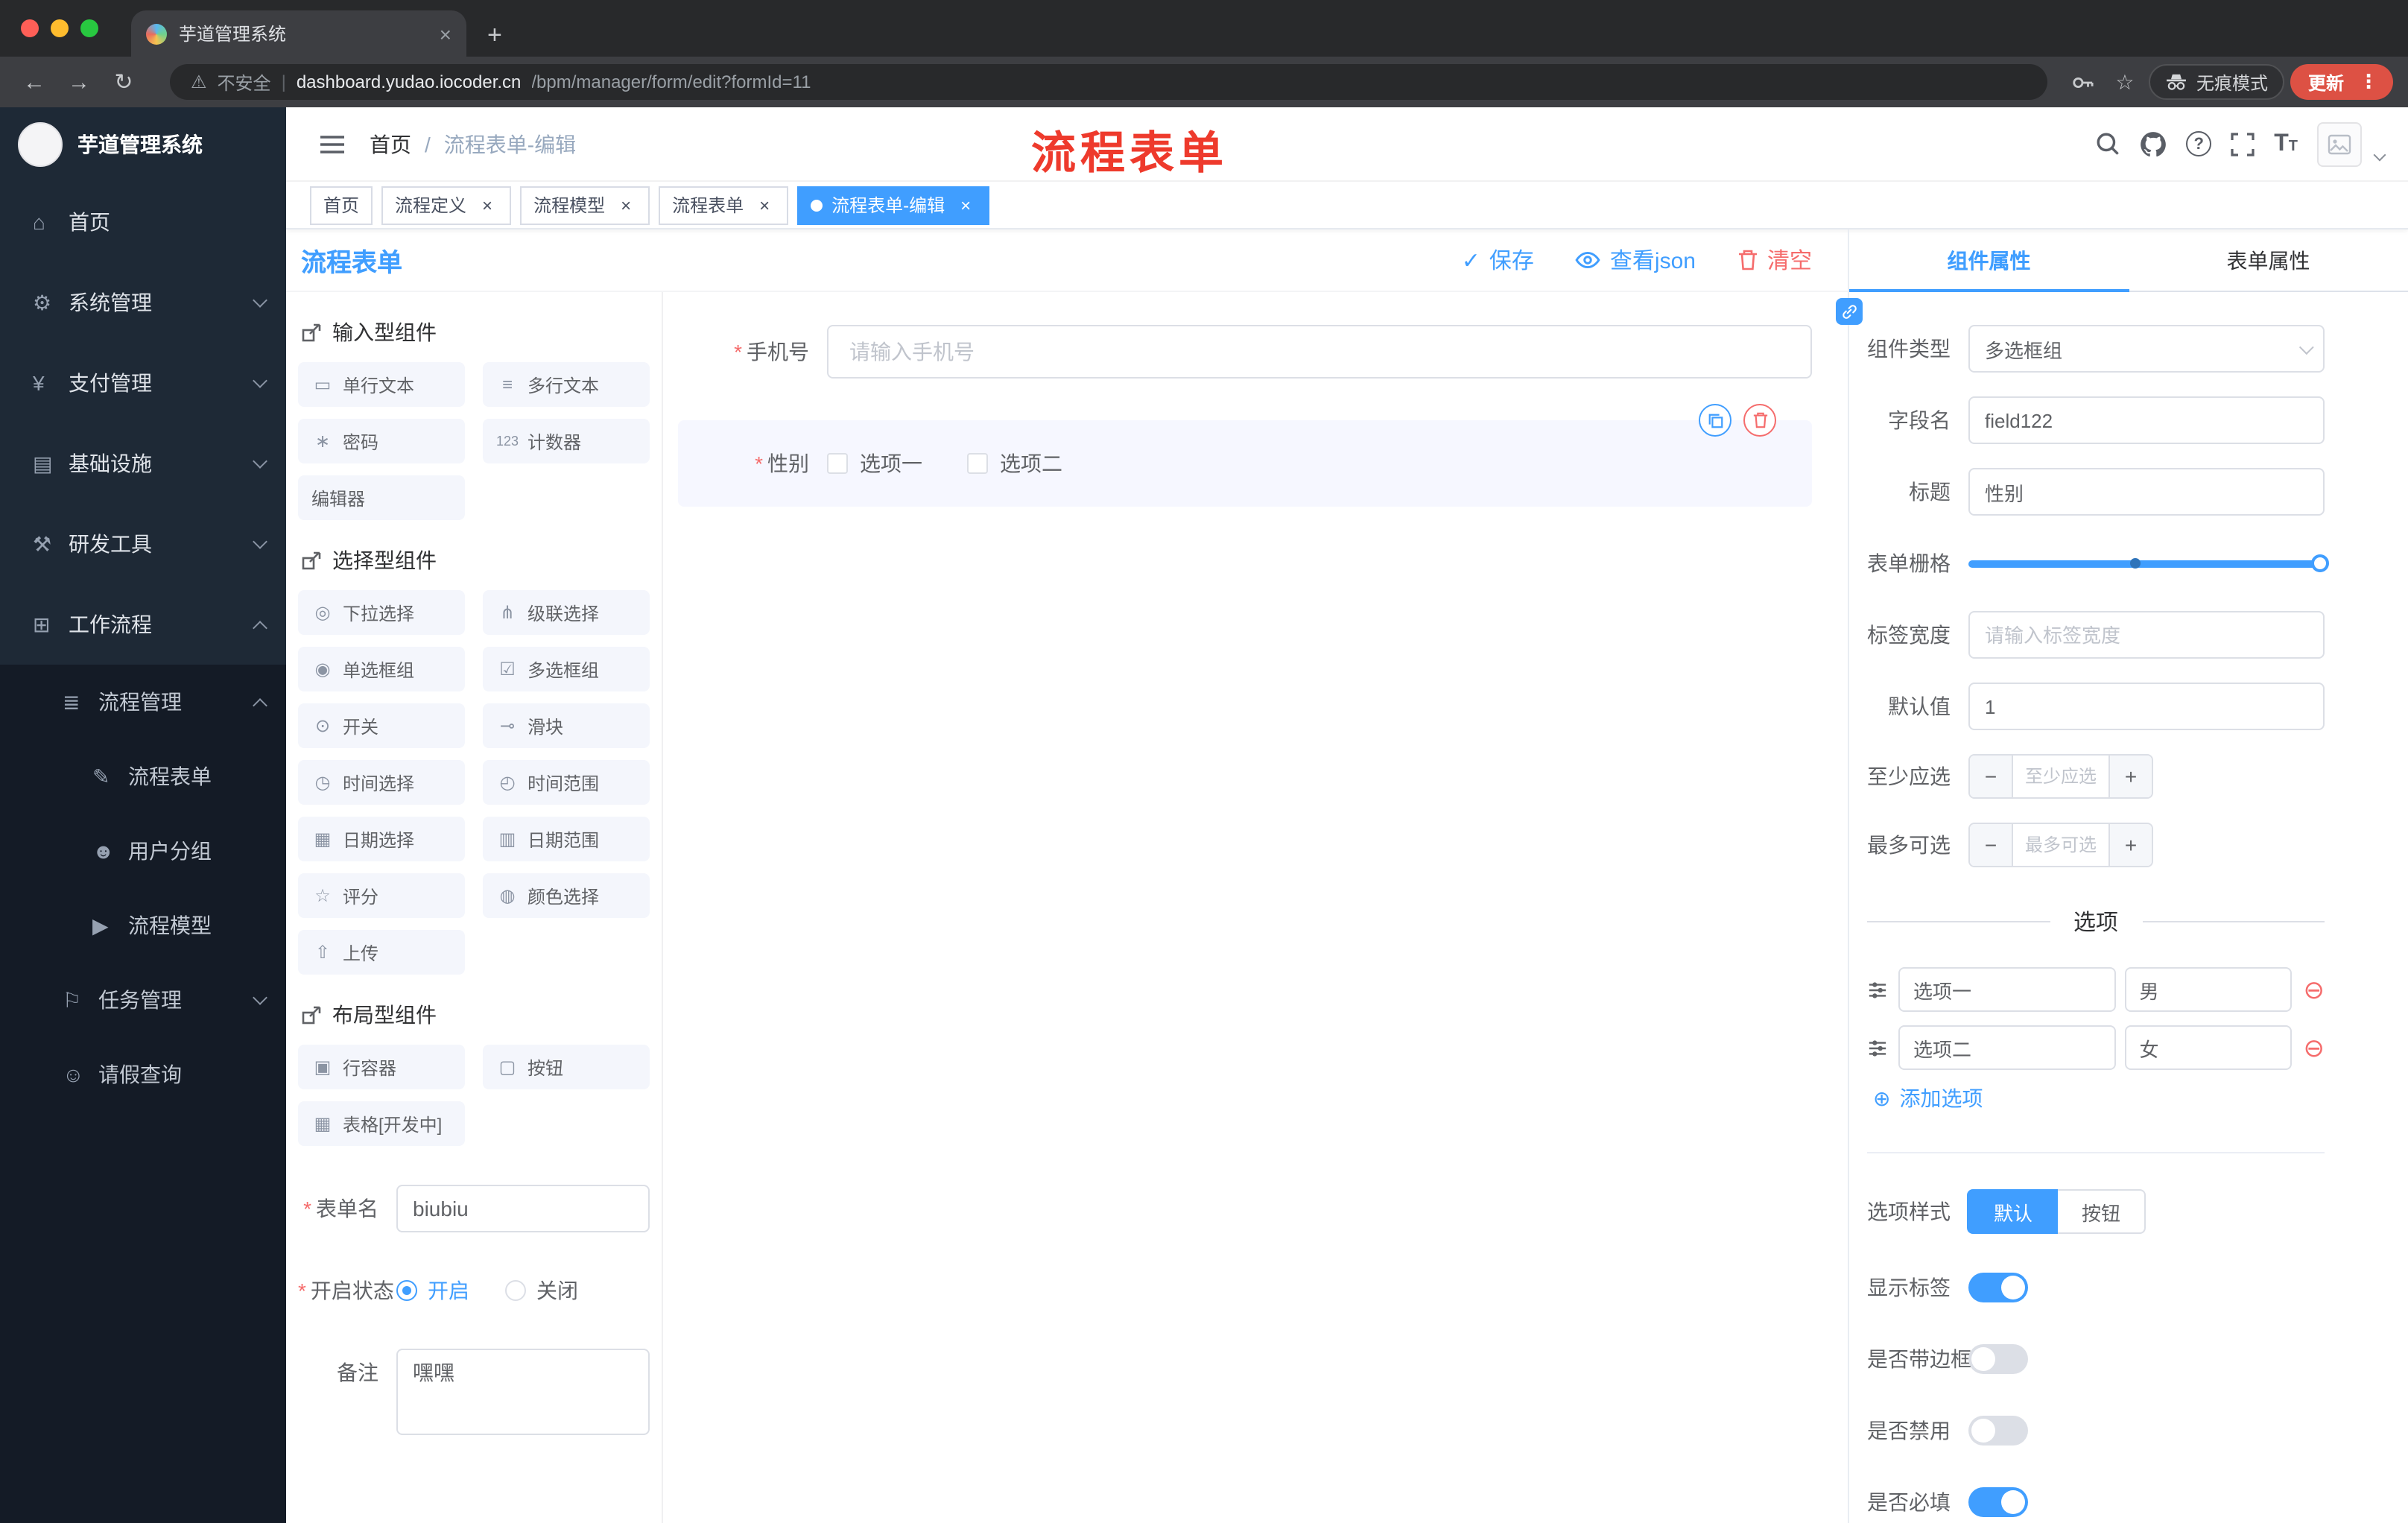 The image size is (2408, 1523). What do you see at coordinates (724, 205) in the screenshot?
I see `tag-process-form: 流程表单 ×` at bounding box center [724, 205].